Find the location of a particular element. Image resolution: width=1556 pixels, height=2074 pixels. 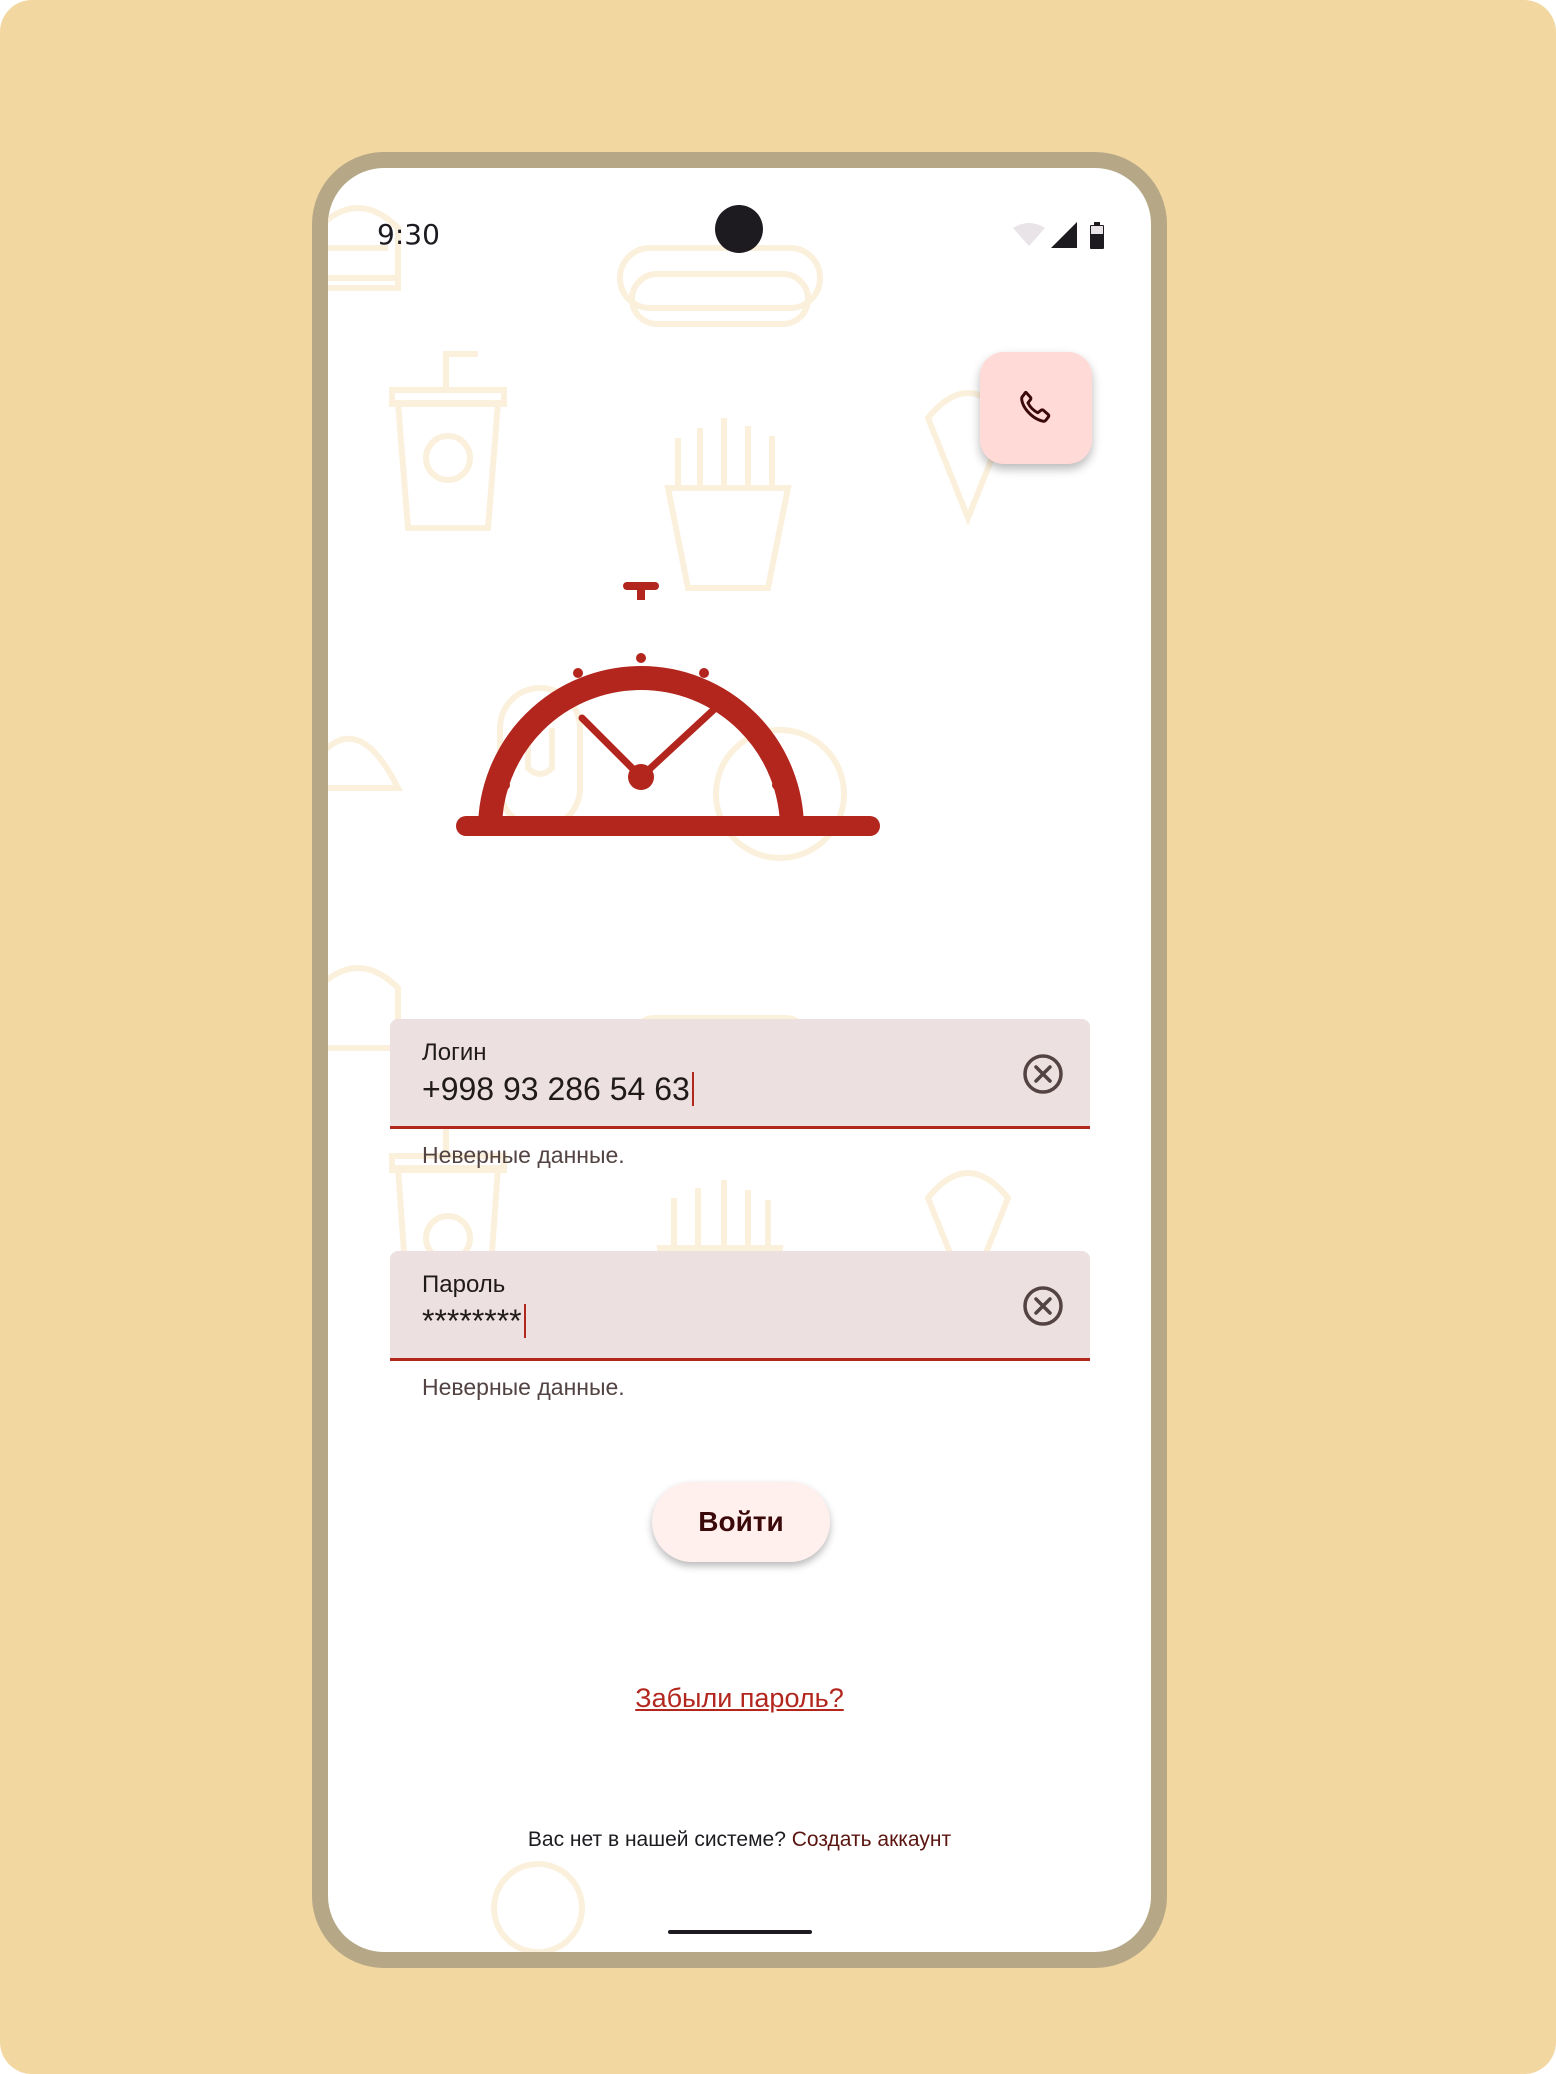

status-time: 9:30 is located at coordinates (408, 234).